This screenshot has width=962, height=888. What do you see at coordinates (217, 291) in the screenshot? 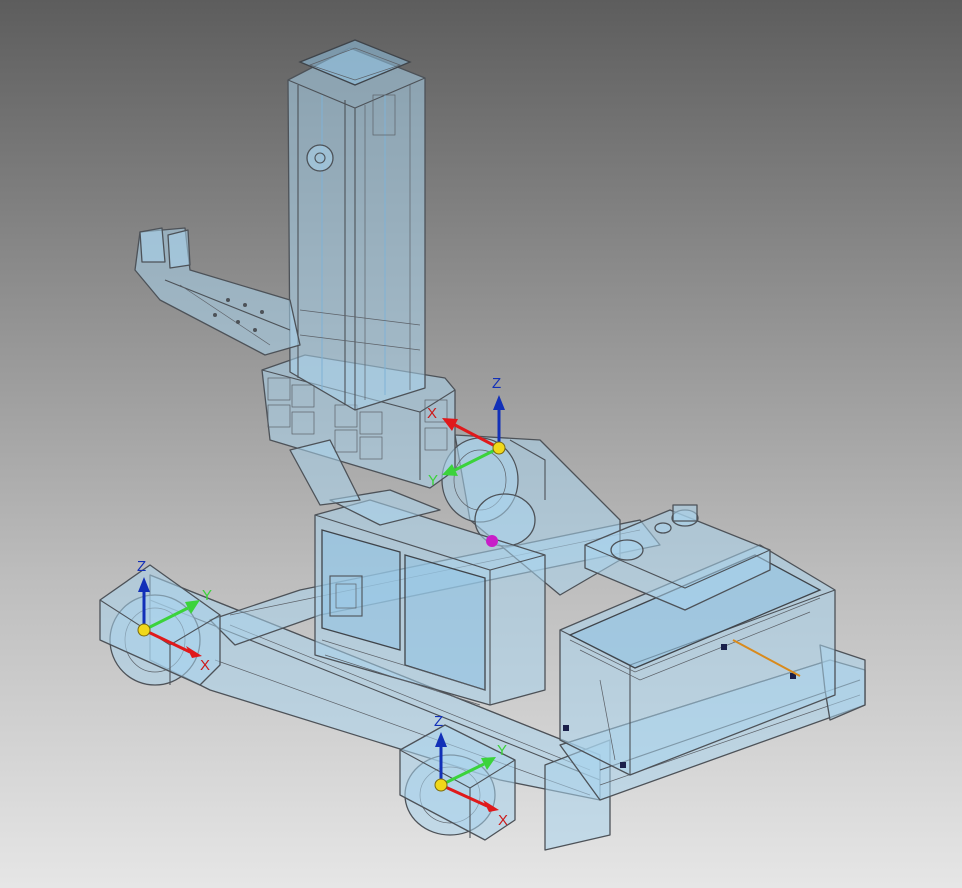
I see `side-arm` at bounding box center [217, 291].